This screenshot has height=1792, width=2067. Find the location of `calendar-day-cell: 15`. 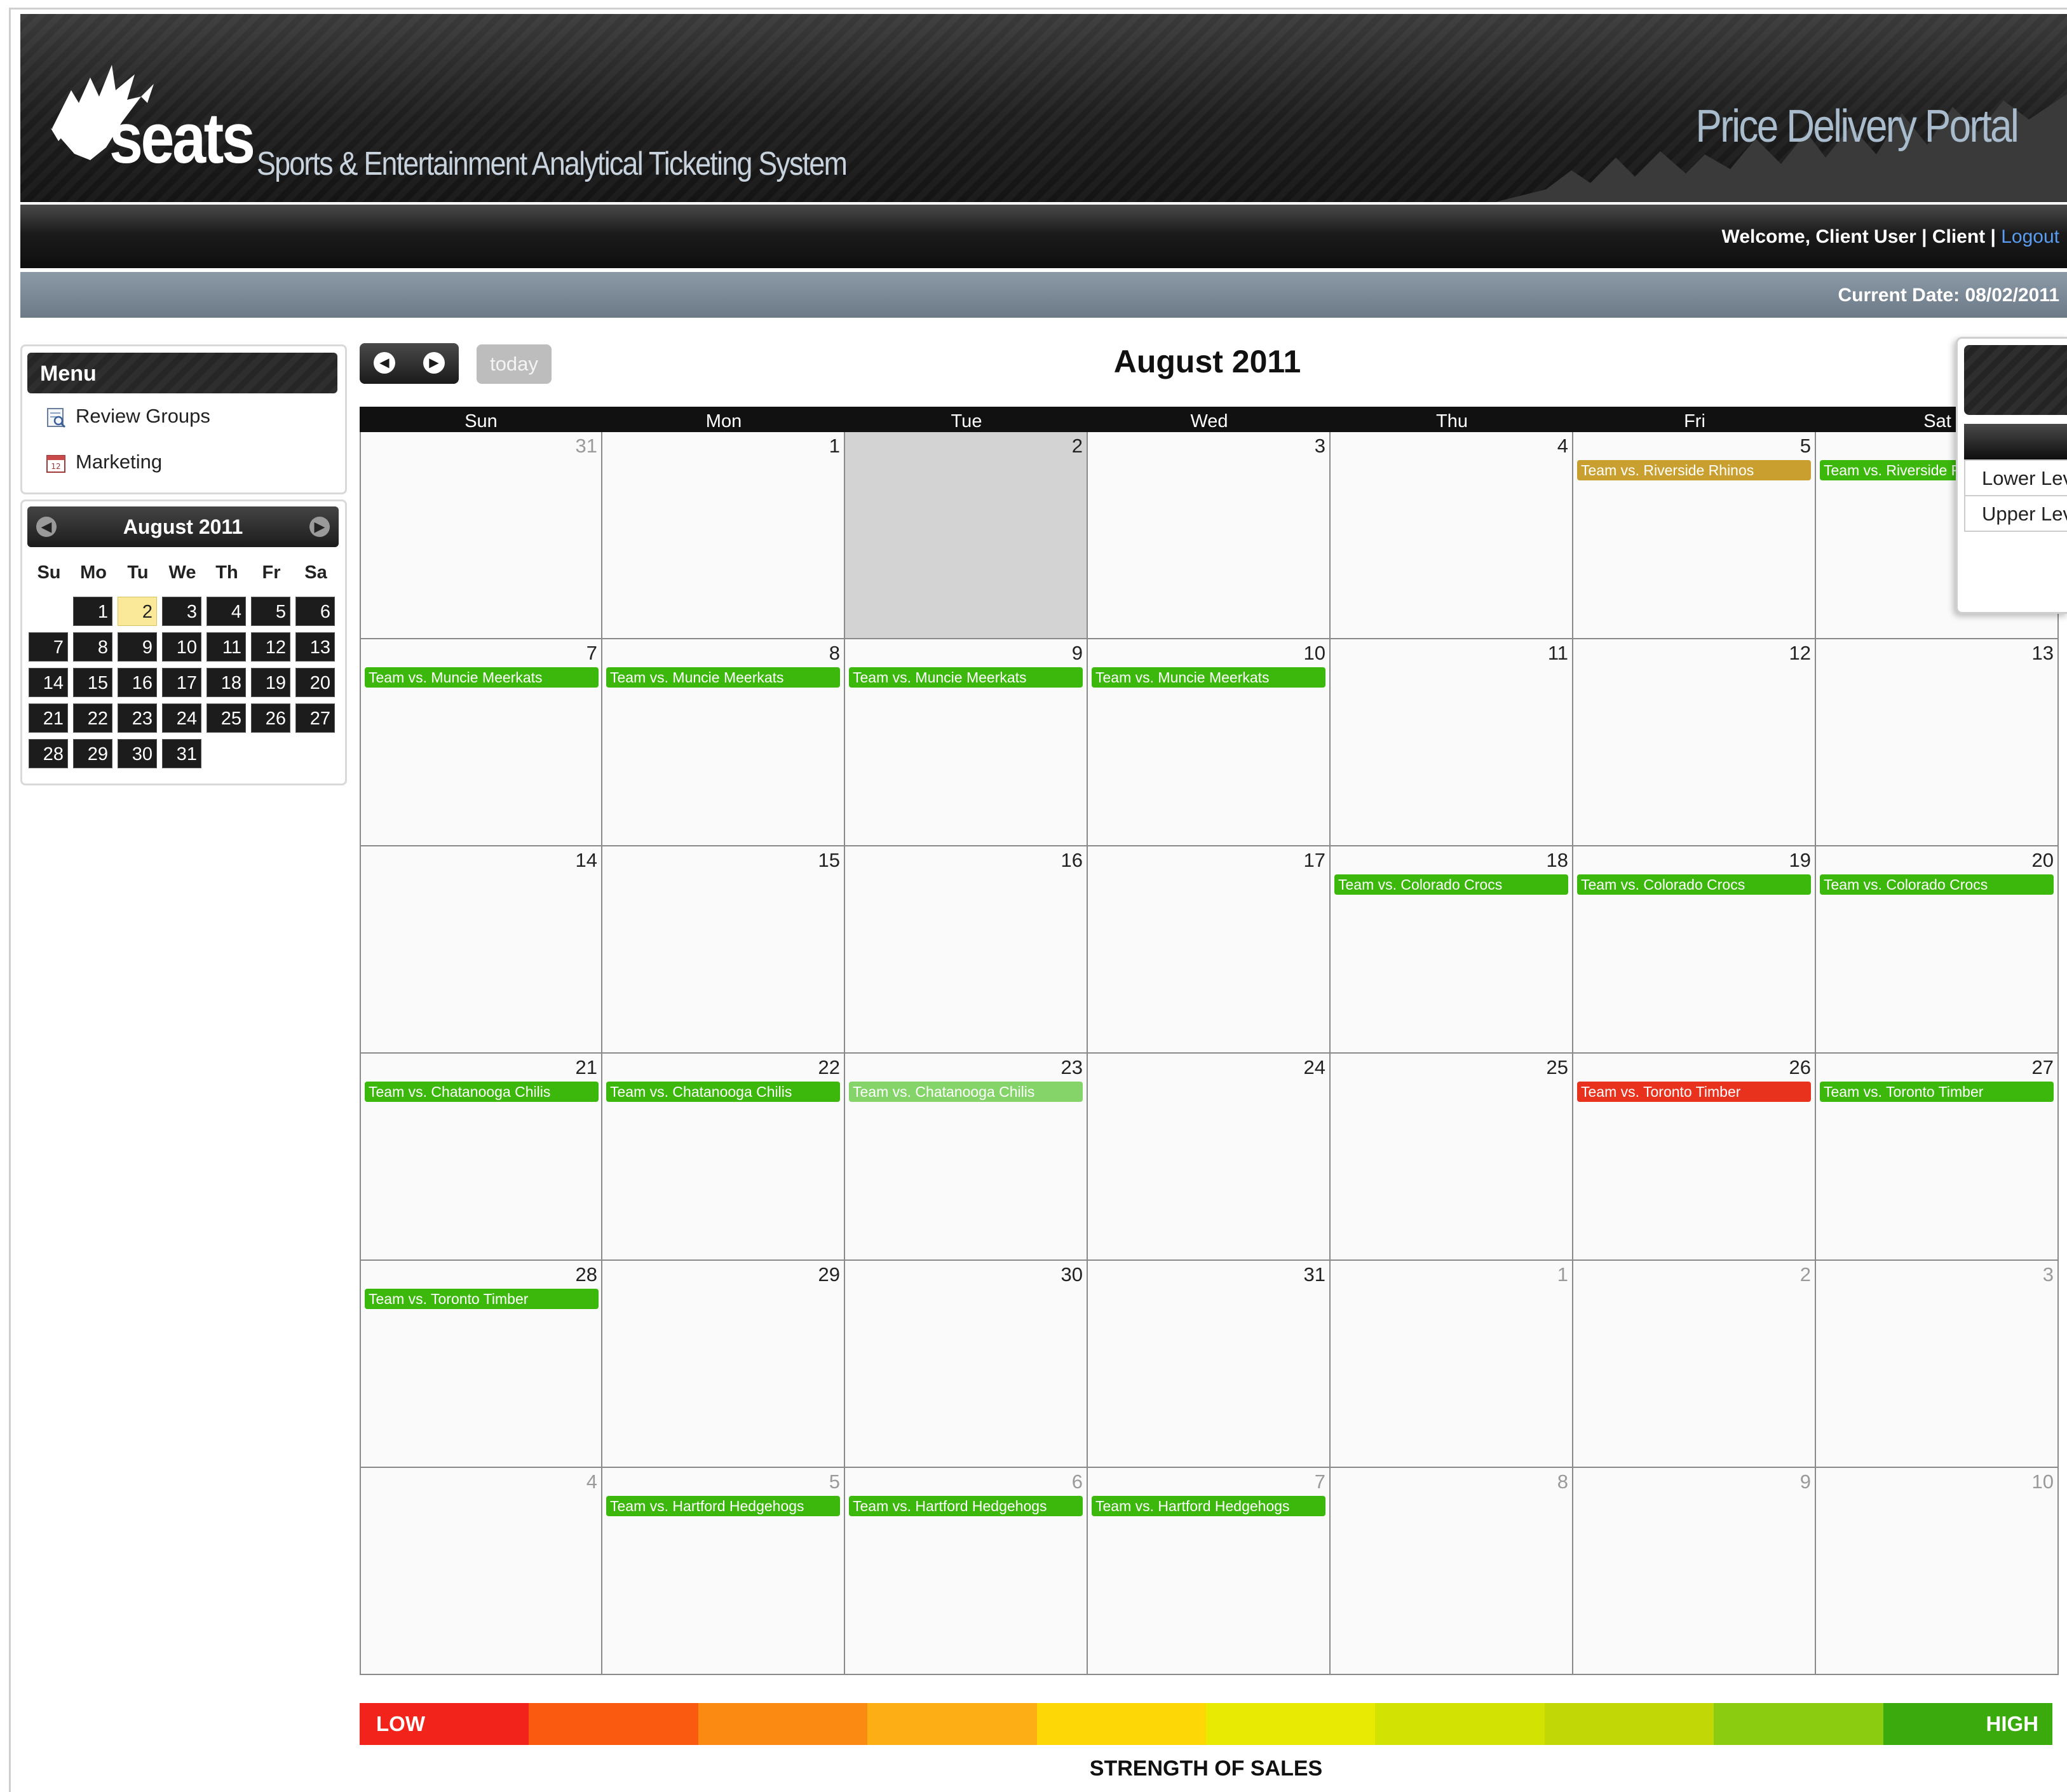

calendar-day-cell: 15 is located at coordinates (723, 950).